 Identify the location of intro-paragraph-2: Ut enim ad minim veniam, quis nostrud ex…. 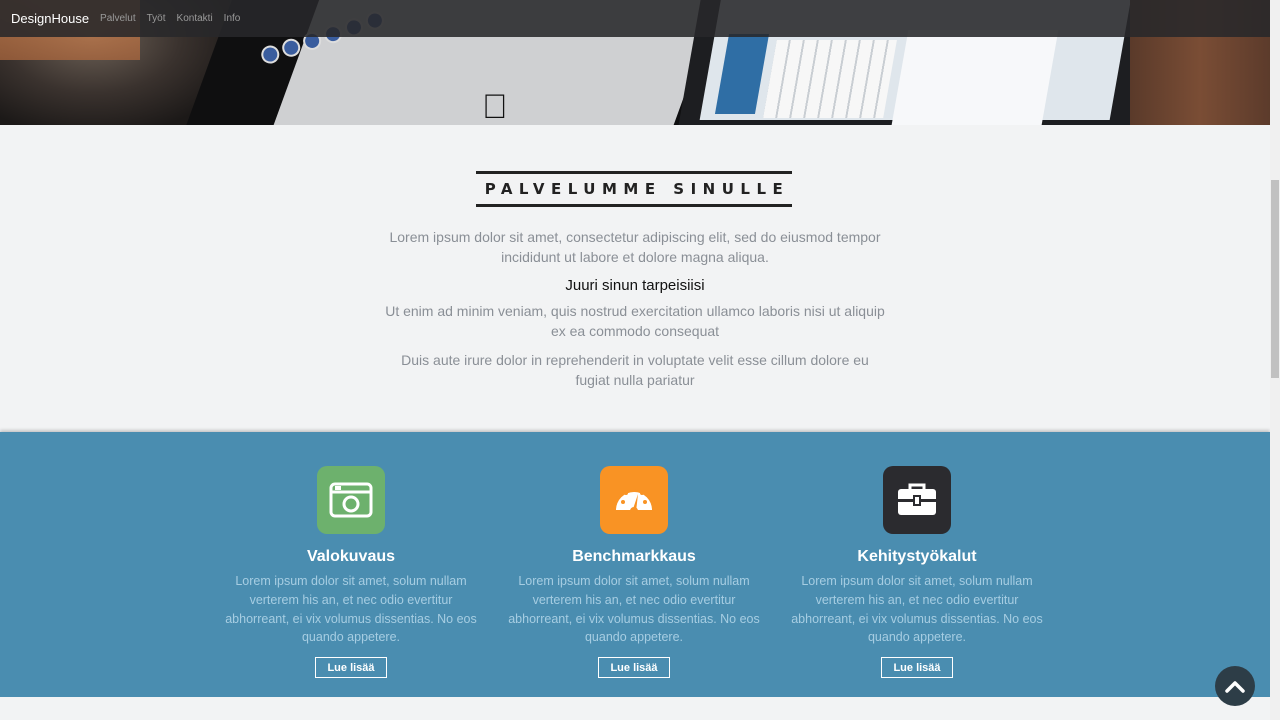
(635, 321).